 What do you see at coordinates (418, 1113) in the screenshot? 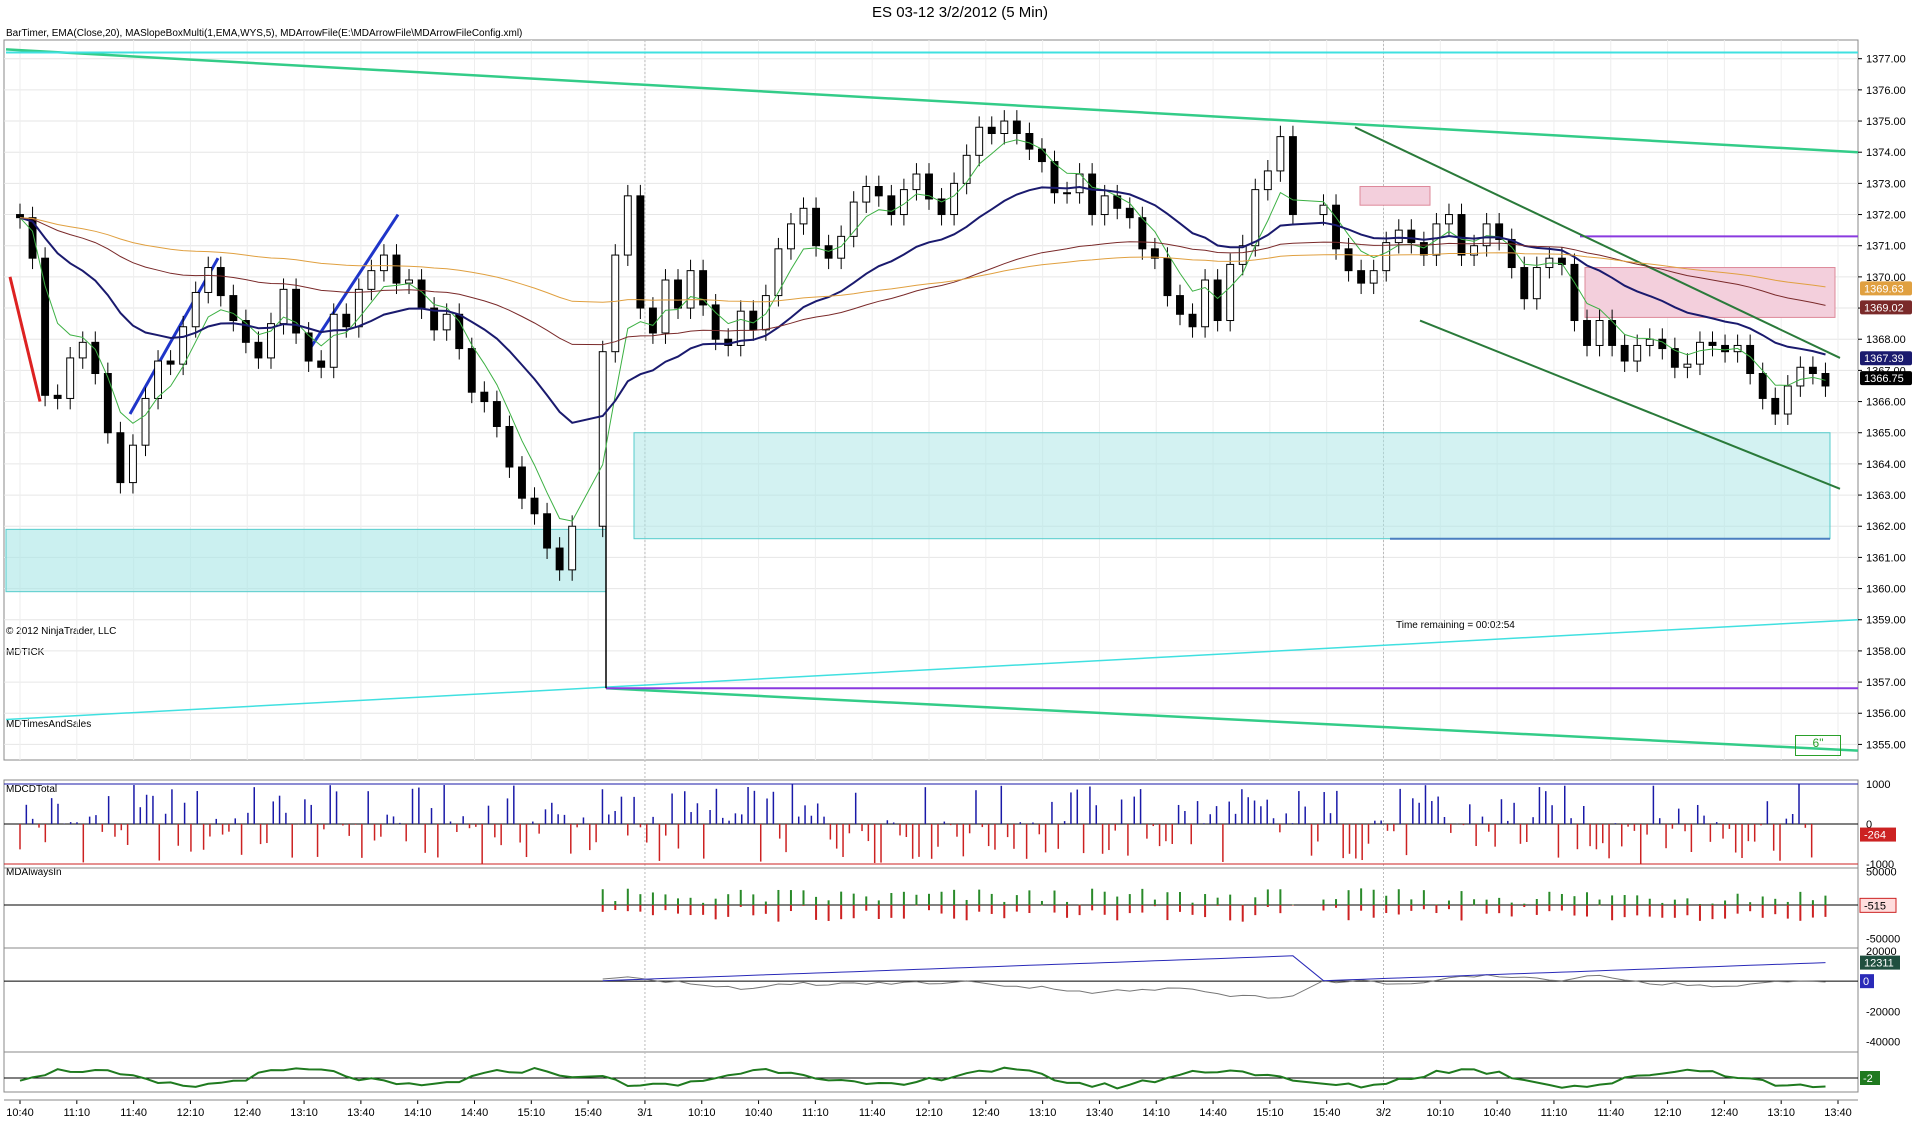
I see `time-tick-label: 14:10` at bounding box center [418, 1113].